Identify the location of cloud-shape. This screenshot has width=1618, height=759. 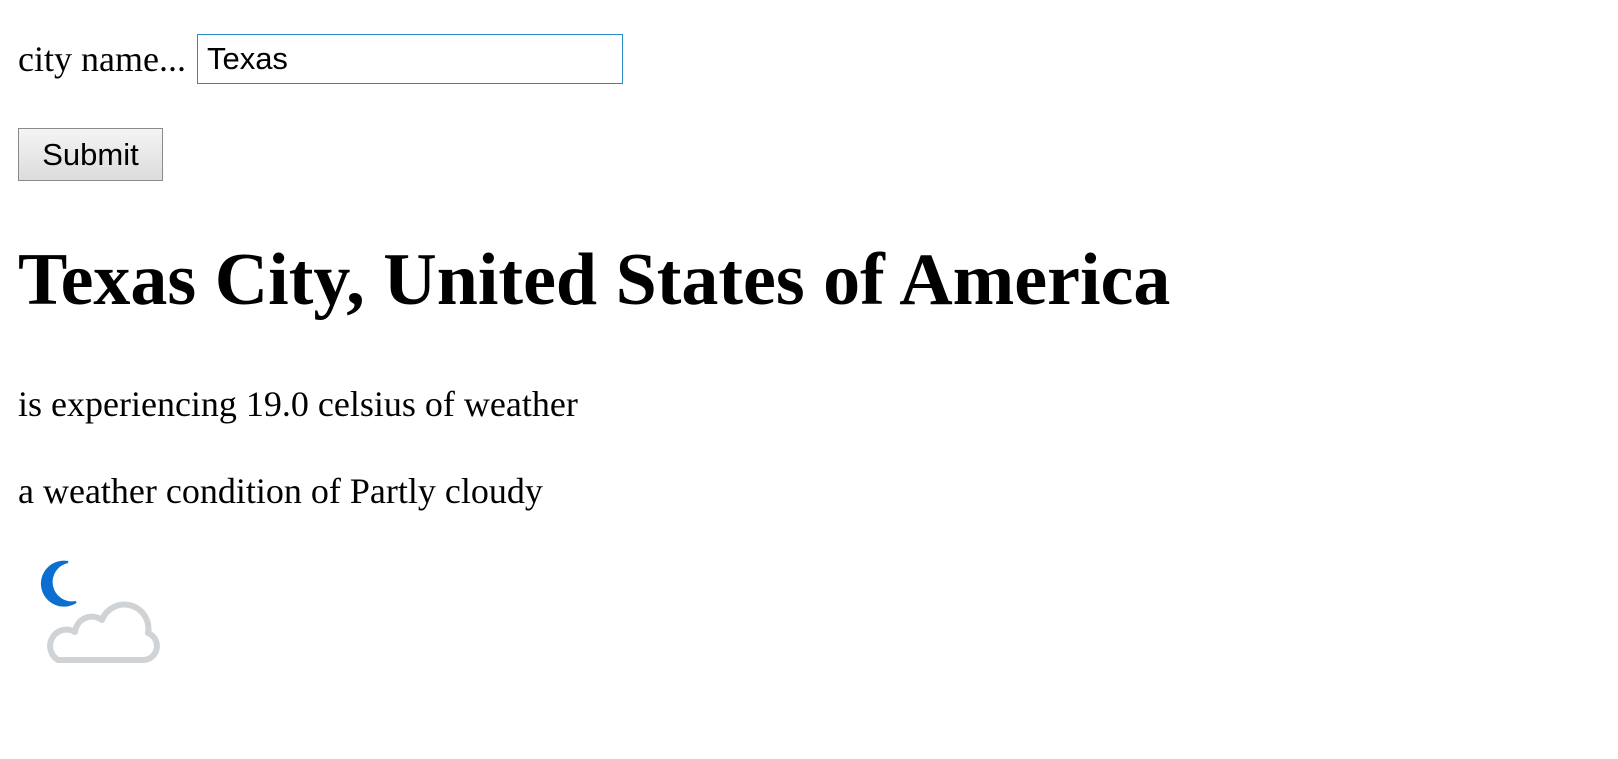
(103, 632).